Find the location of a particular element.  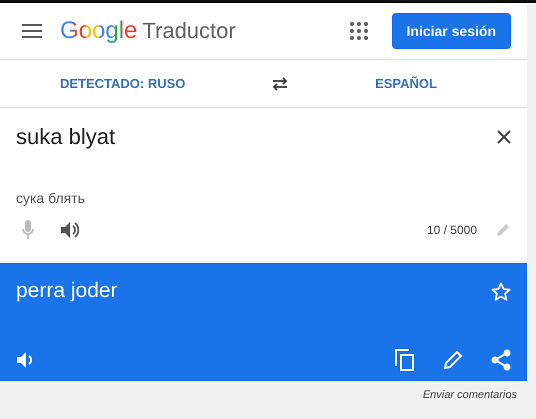

product-name: Traductor is located at coordinates (189, 31).